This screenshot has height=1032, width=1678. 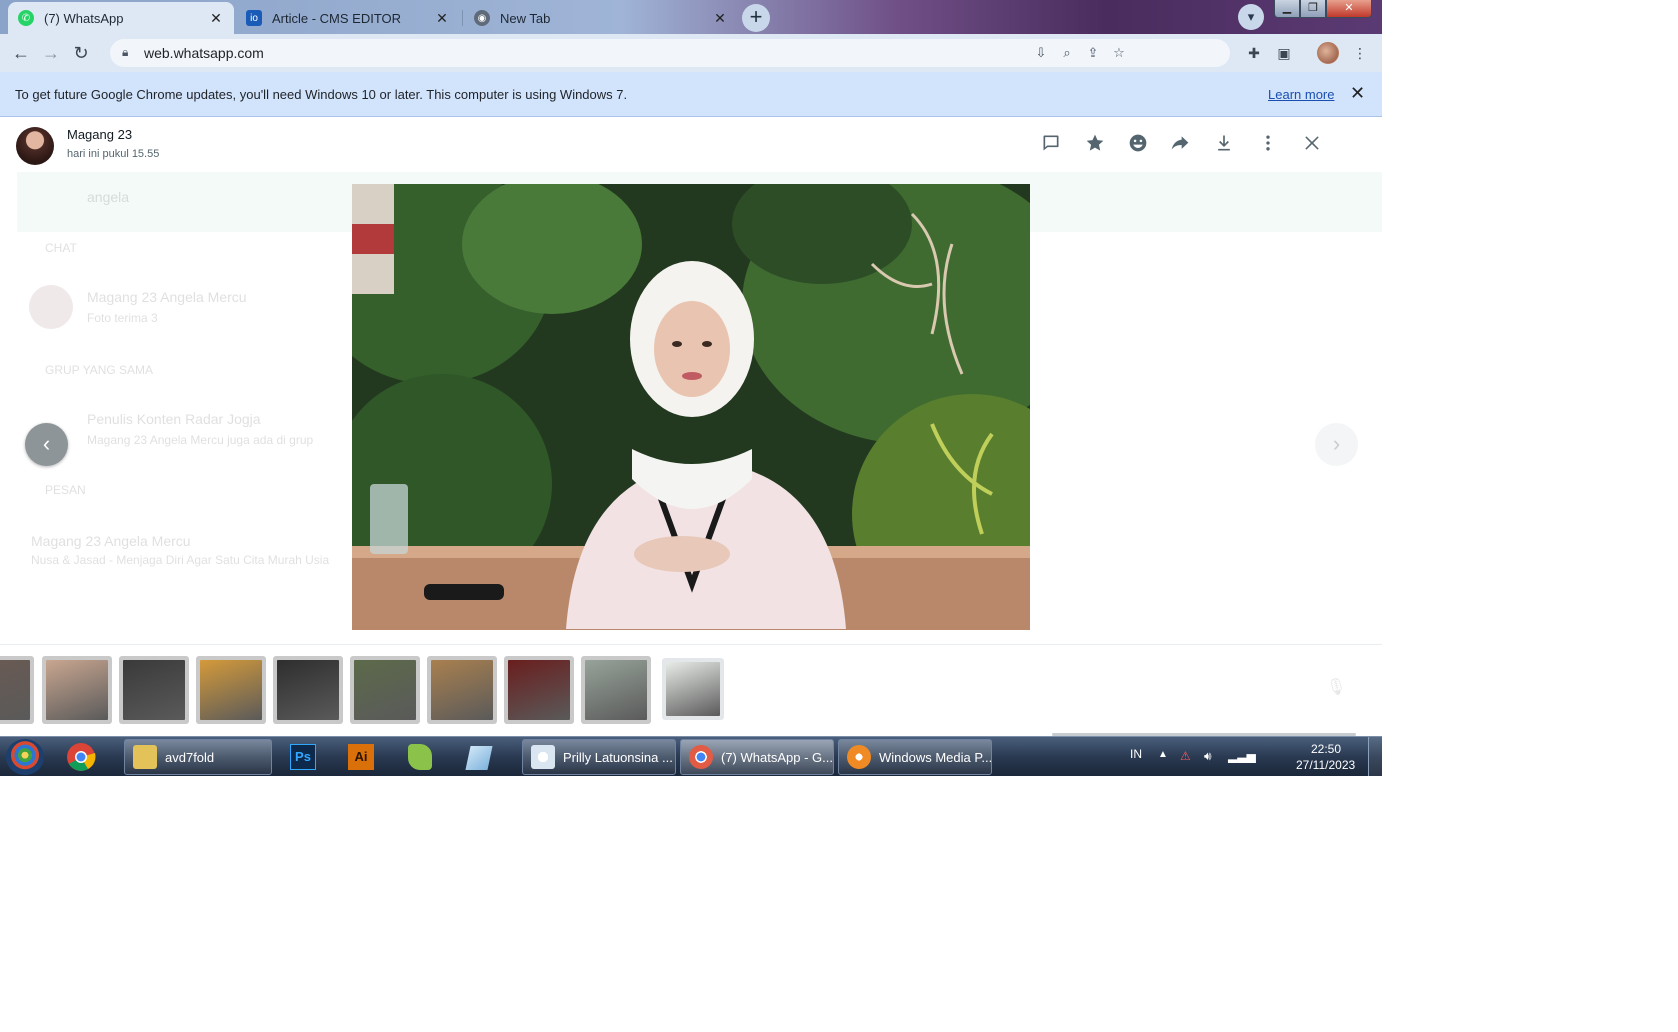 I want to click on star-button, so click(x=1095, y=143).